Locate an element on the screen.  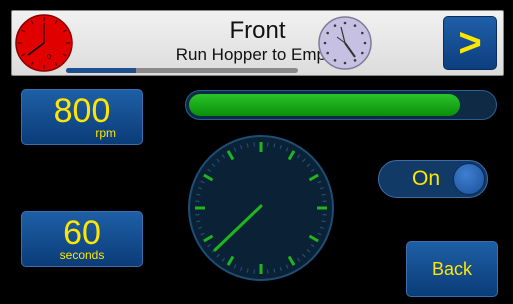
toggle-knob is located at coordinates (469, 179).